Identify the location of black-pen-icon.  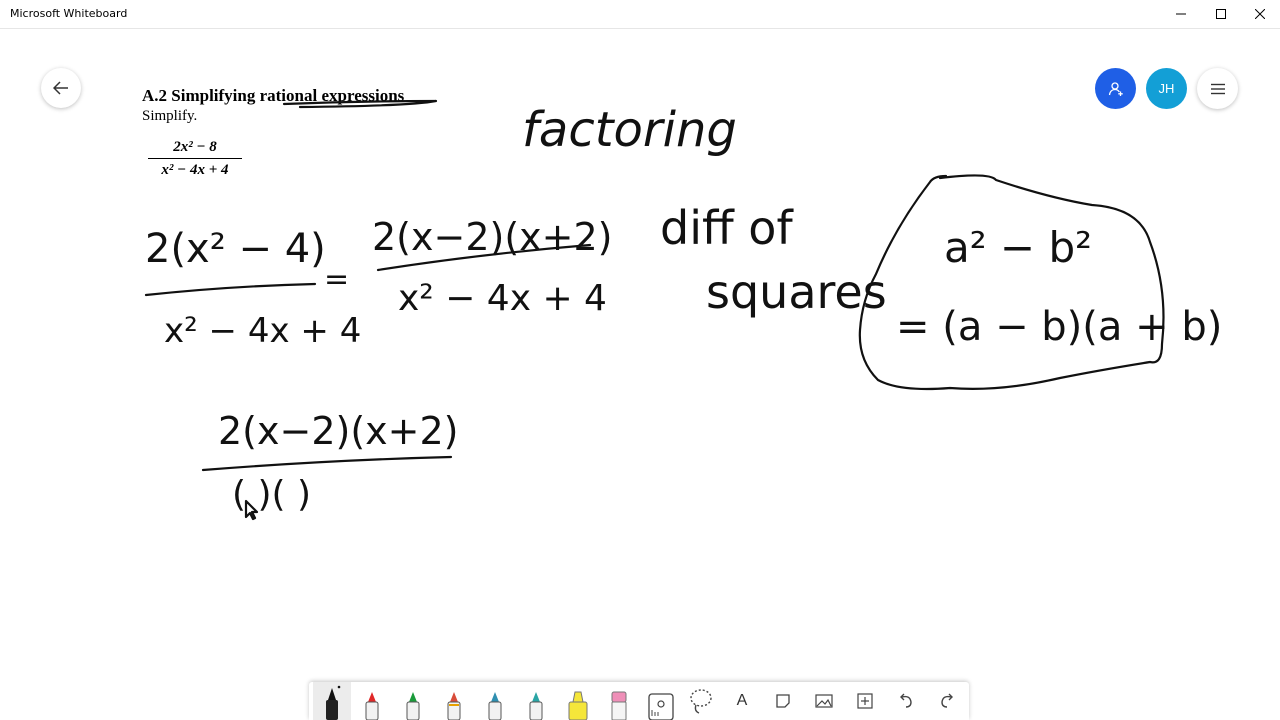
(333, 702).